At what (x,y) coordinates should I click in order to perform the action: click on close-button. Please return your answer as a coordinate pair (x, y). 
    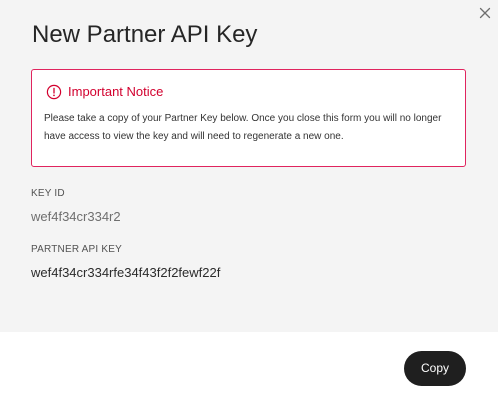
    Looking at the image, I should click on (485, 13).